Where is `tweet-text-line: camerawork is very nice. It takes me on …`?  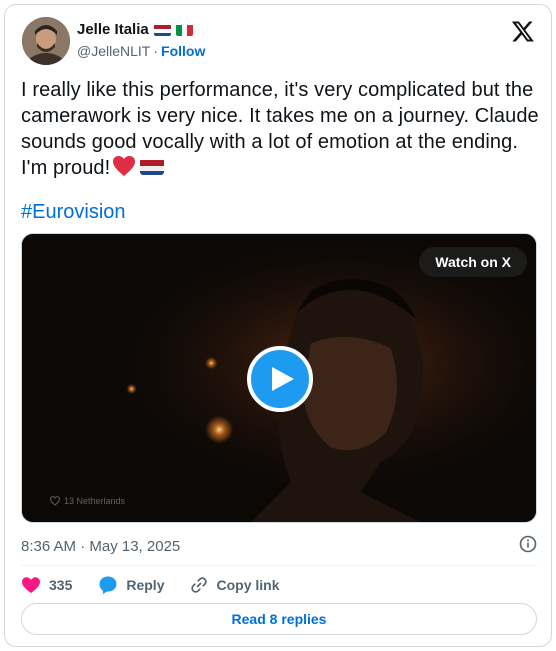 tweet-text-line: camerawork is very nice. It takes me on … is located at coordinates (280, 116).